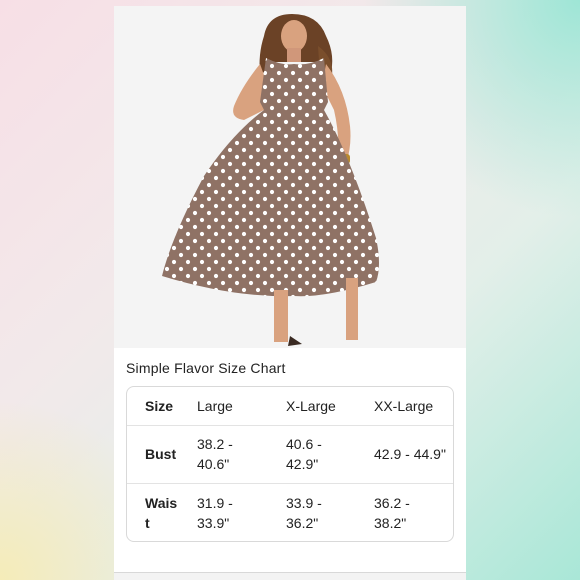  What do you see at coordinates (404, 406) in the screenshot?
I see `column-header-xx-large: XX-Large` at bounding box center [404, 406].